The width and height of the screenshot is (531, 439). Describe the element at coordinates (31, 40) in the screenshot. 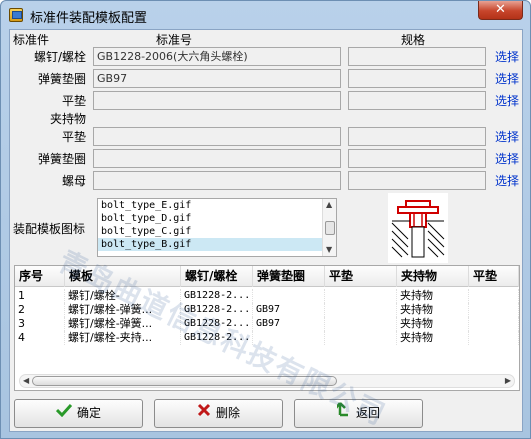

I see `header-standard-part: 标准件` at that location.